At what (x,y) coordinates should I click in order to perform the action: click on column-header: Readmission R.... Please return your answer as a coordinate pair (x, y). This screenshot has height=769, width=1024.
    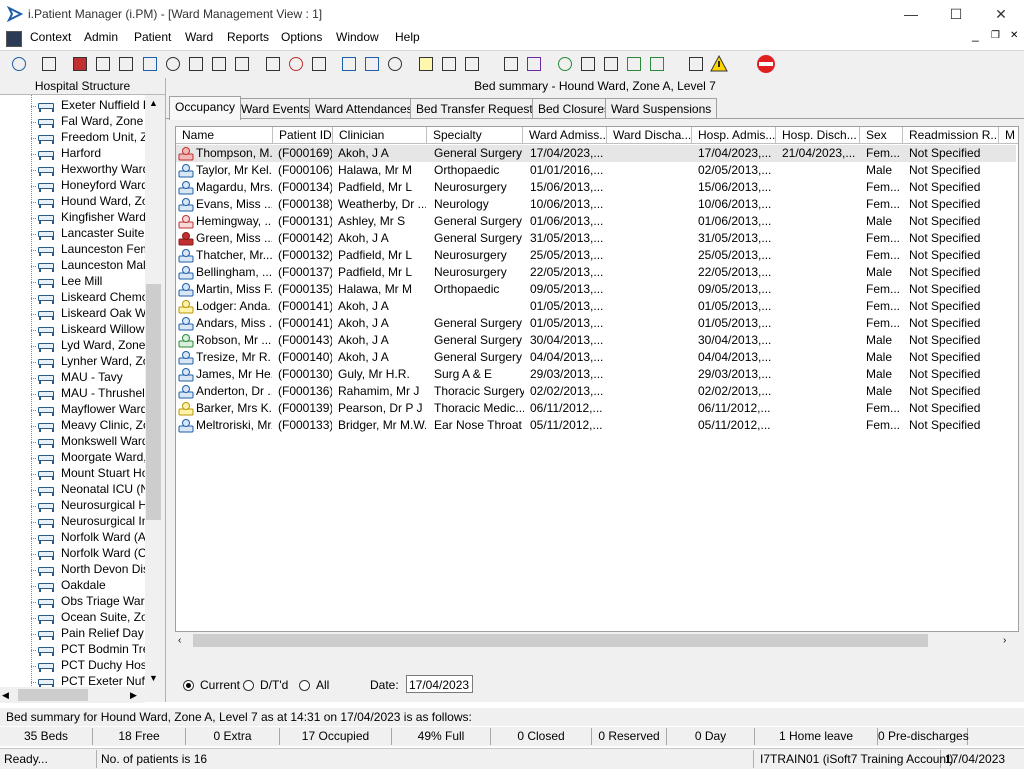
    Looking at the image, I should click on (951, 135).